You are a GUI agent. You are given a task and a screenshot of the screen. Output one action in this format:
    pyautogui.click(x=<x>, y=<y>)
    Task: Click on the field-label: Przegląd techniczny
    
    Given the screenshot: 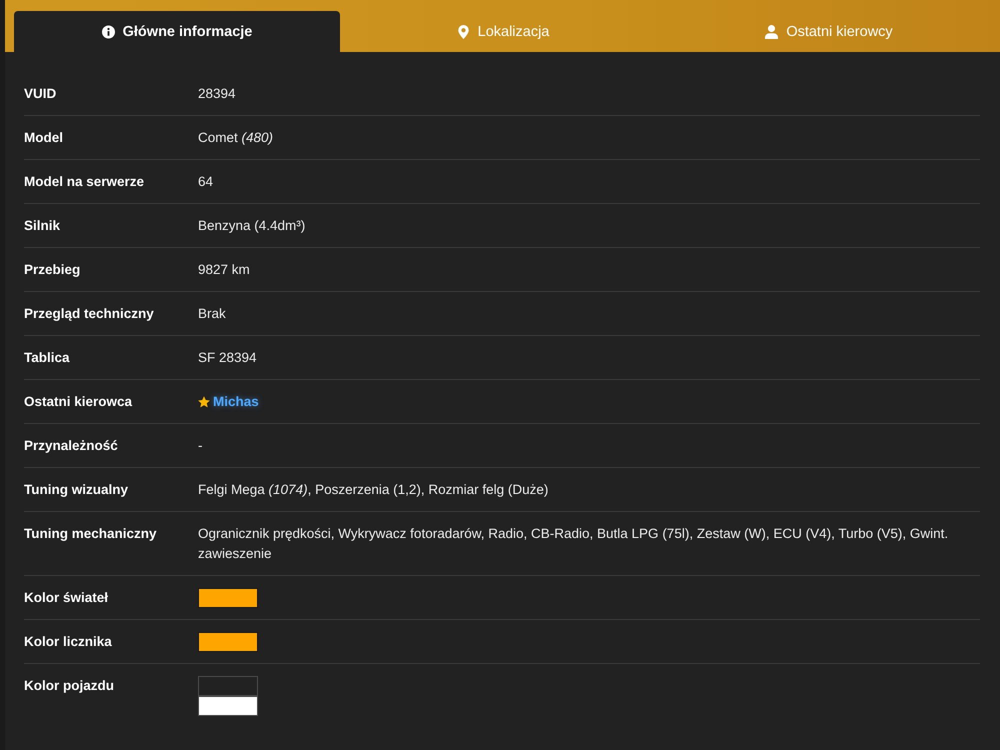 What is the action you would take?
    pyautogui.click(x=89, y=314)
    